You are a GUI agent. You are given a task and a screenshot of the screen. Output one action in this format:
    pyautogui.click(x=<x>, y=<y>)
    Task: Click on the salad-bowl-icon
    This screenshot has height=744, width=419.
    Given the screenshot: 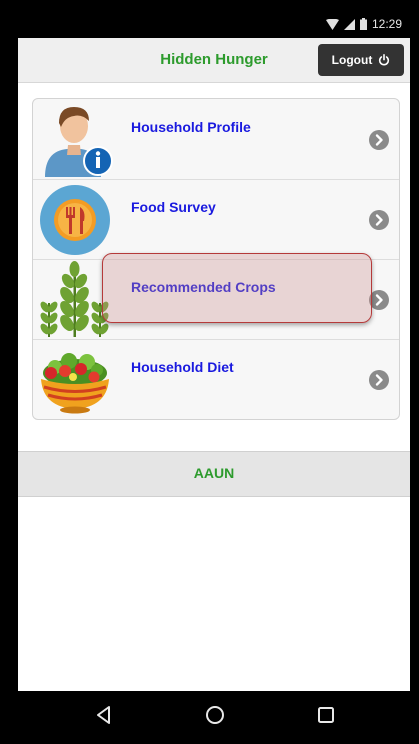 What is the action you would take?
    pyautogui.click(x=75, y=383)
    